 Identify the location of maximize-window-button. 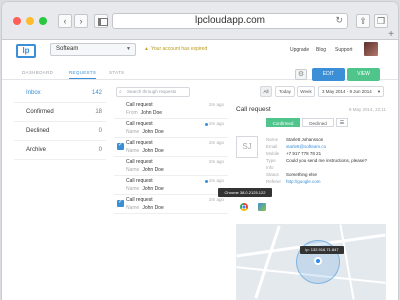
(43, 21).